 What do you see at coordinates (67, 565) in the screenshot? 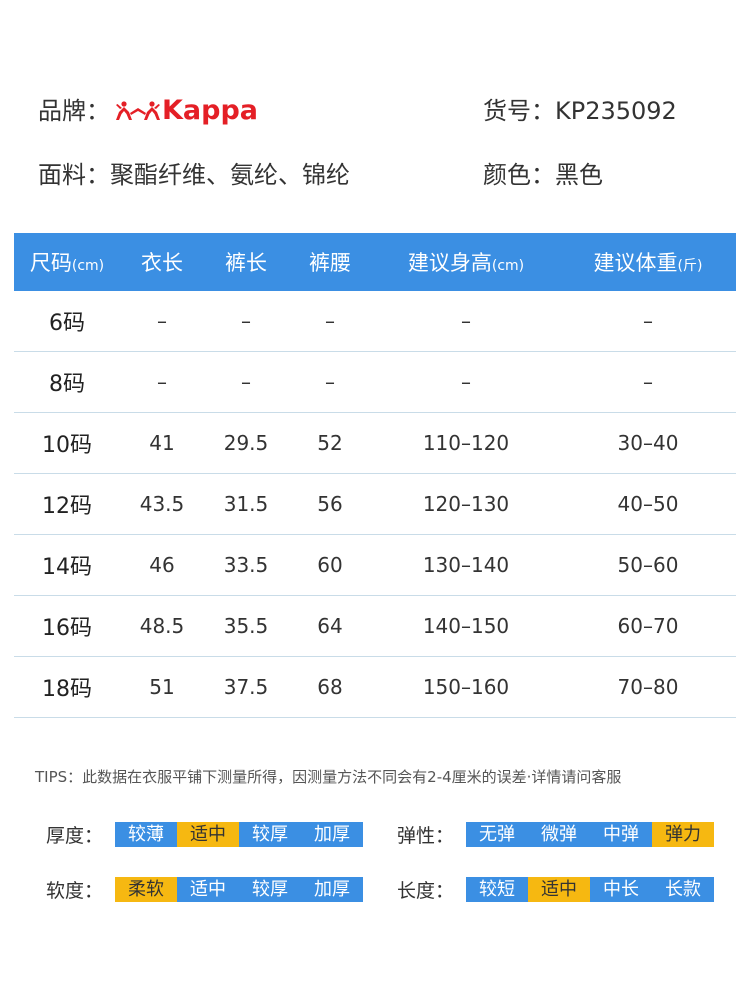
I see `size-cell: 14码` at bounding box center [67, 565].